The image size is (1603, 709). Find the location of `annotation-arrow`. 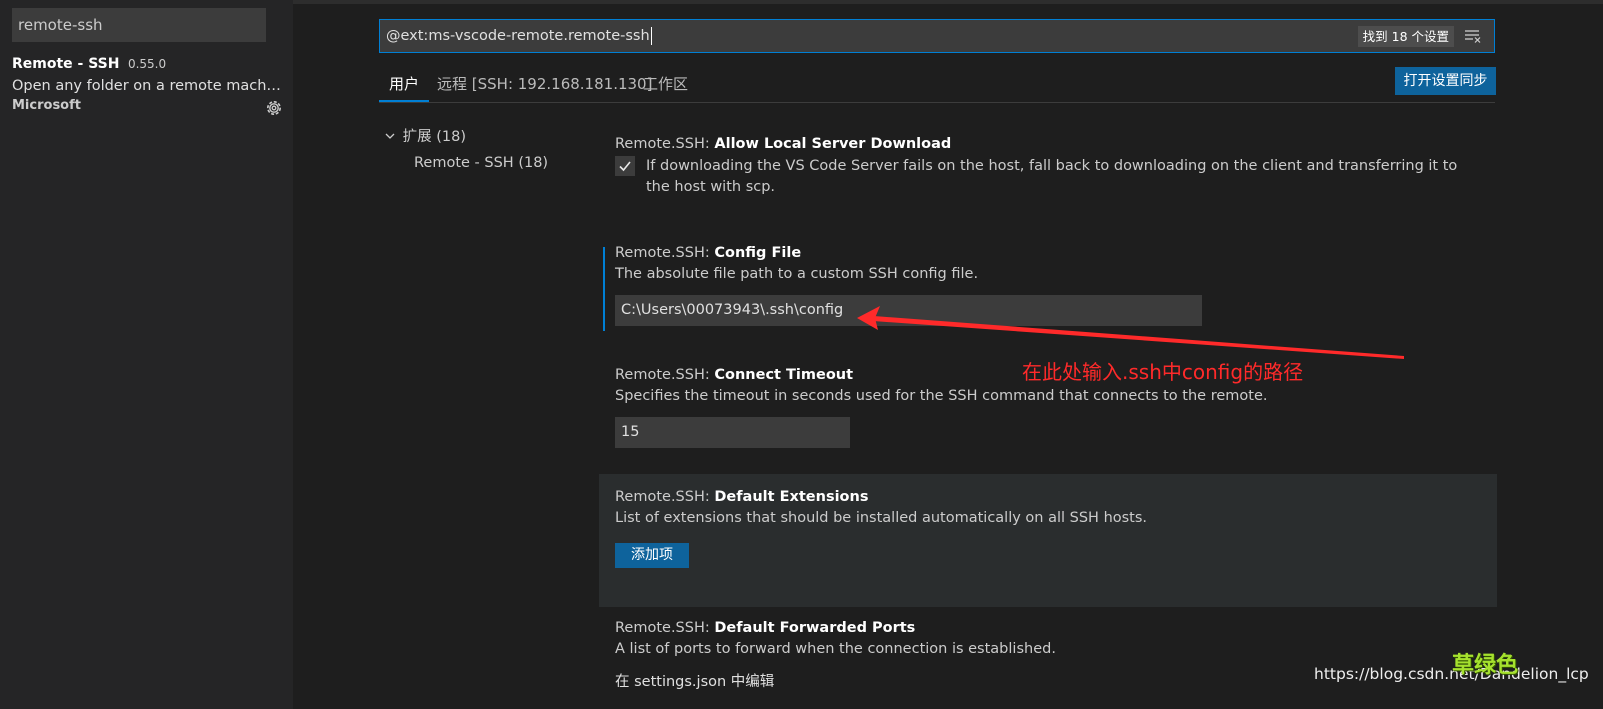

annotation-arrow is located at coordinates (1130, 332).